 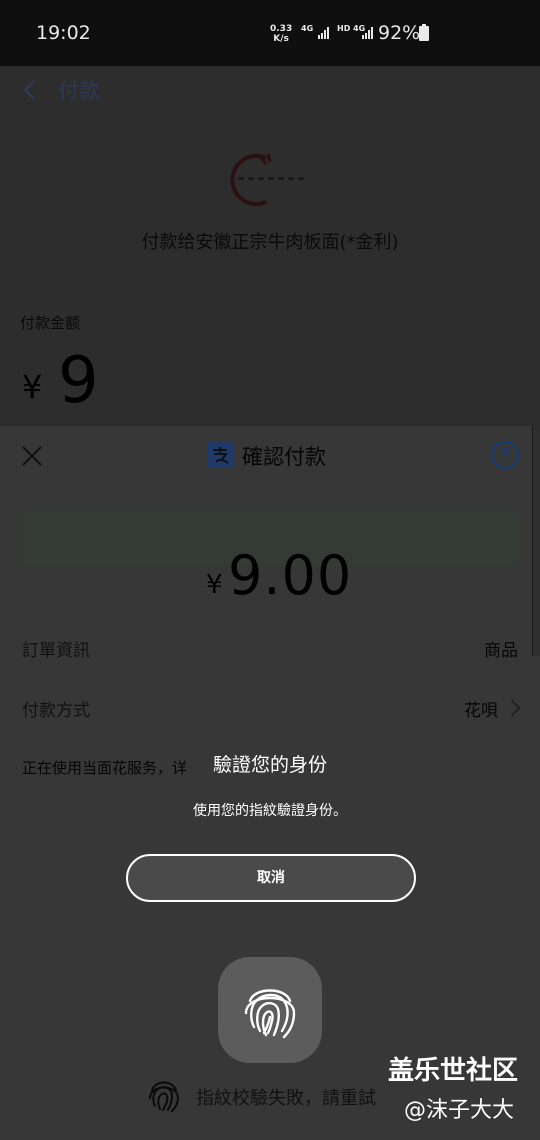 What do you see at coordinates (56, 651) in the screenshot?
I see `order-info-label: 訂單資訊` at bounding box center [56, 651].